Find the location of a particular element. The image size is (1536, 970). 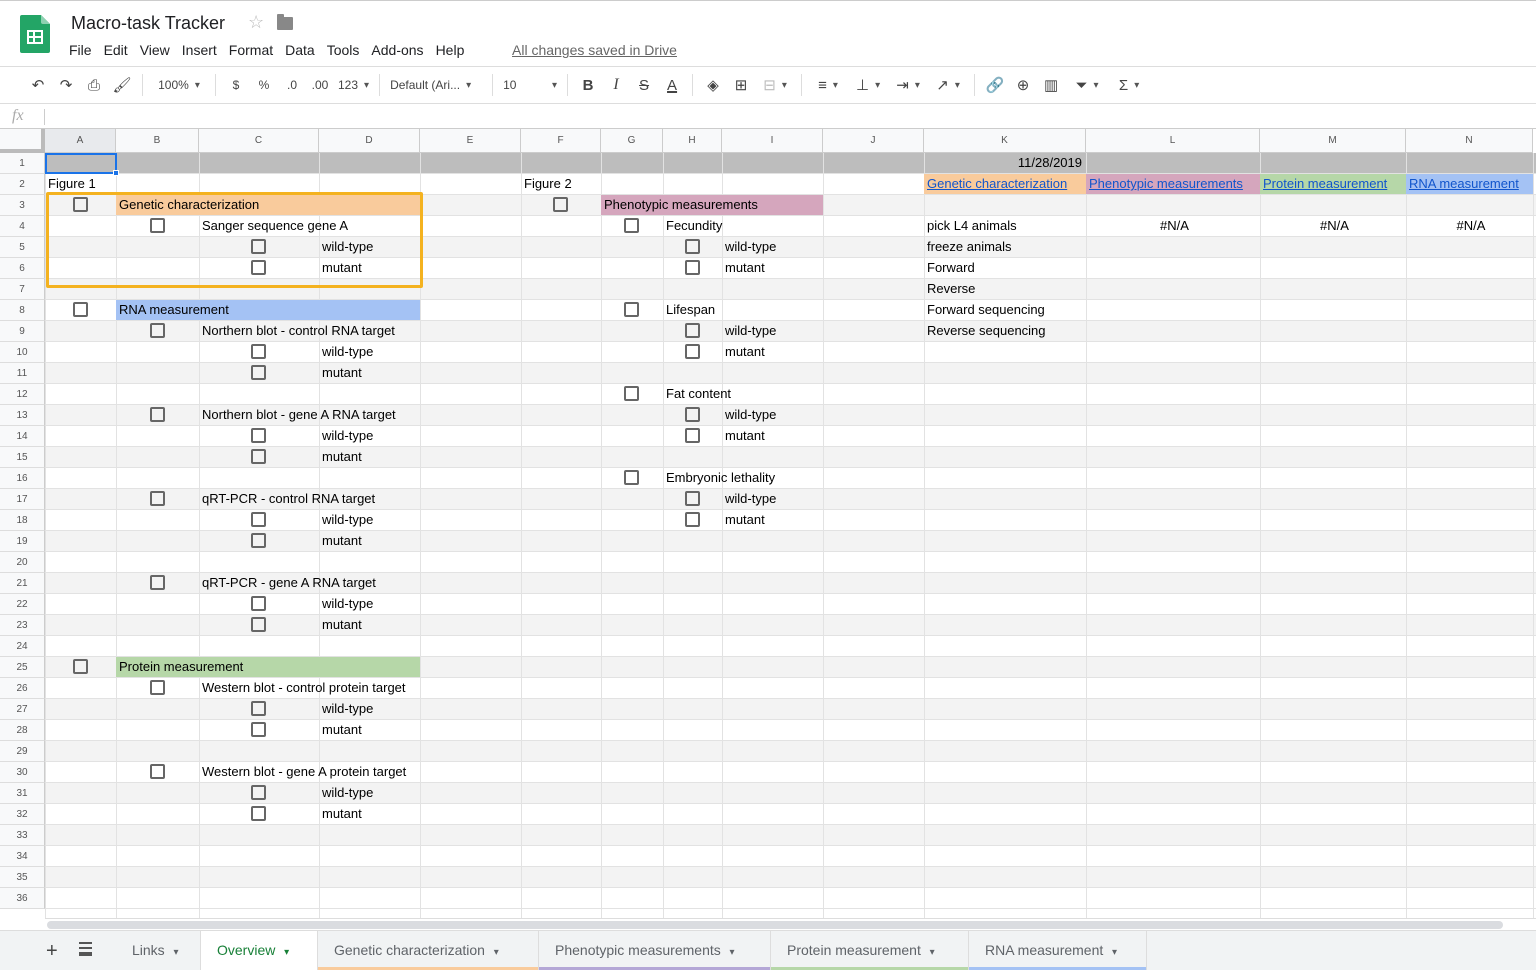

italic-button: I is located at coordinates (616, 85).